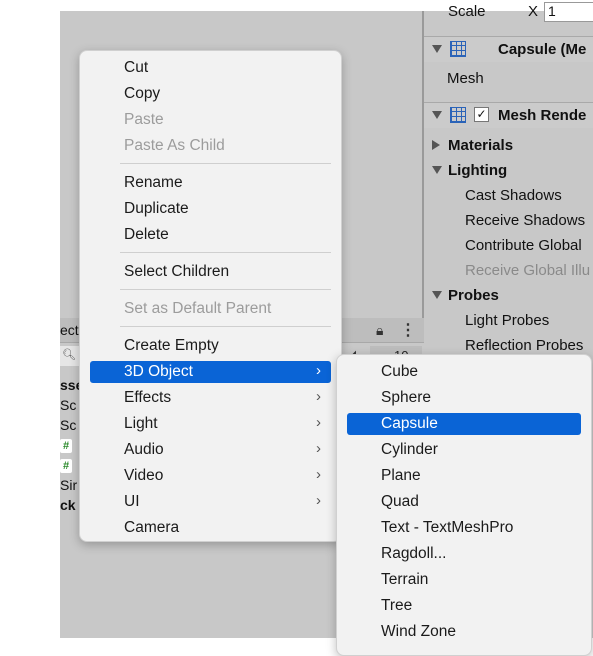 The image size is (593, 656). What do you see at coordinates (436, 145) in the screenshot?
I see `expand-triangle-icon` at bounding box center [436, 145].